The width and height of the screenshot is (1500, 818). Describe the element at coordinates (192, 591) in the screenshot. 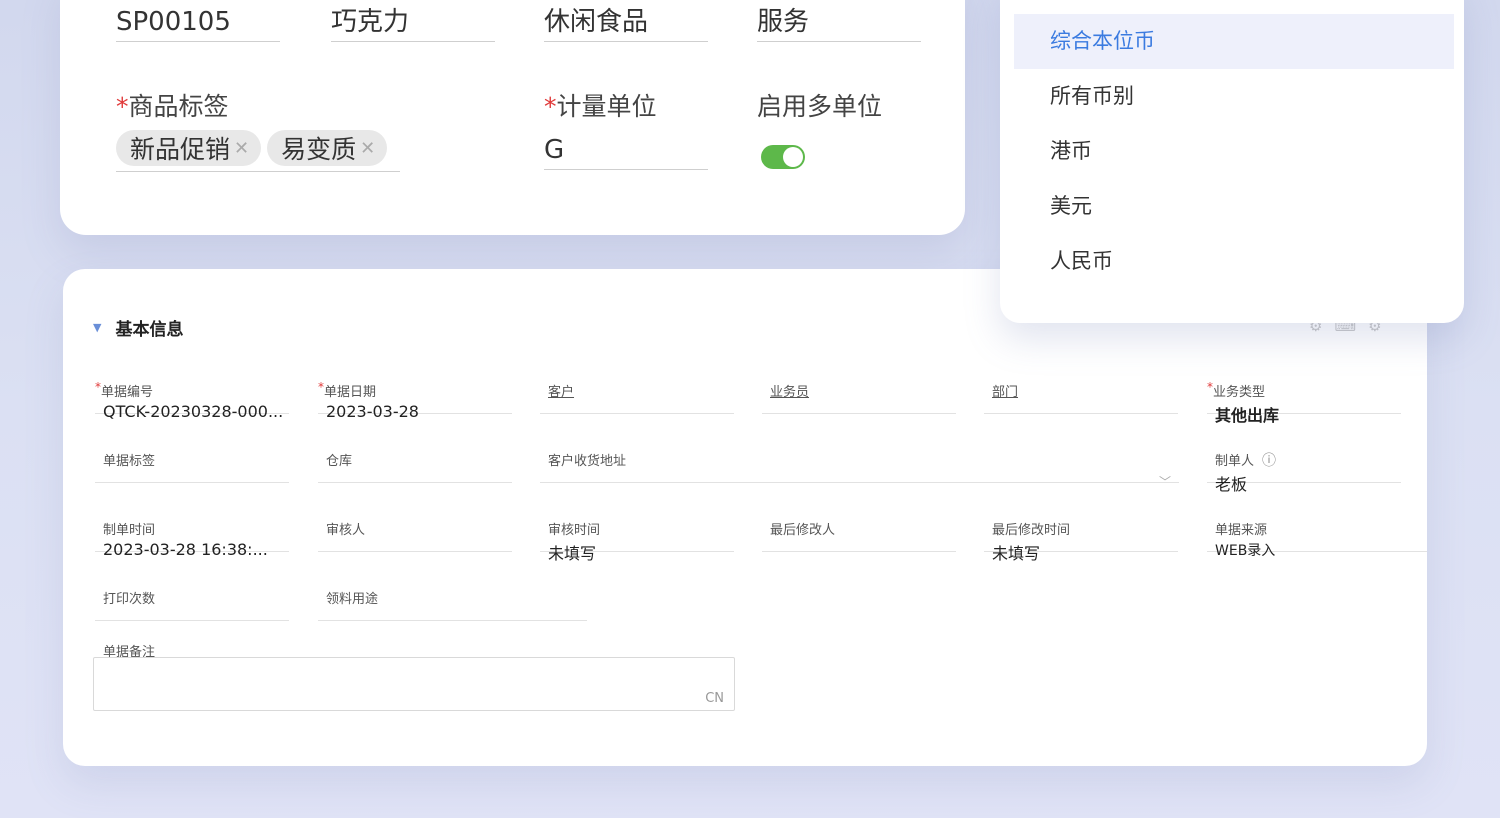

I see `print-count-field: 打印次数` at that location.